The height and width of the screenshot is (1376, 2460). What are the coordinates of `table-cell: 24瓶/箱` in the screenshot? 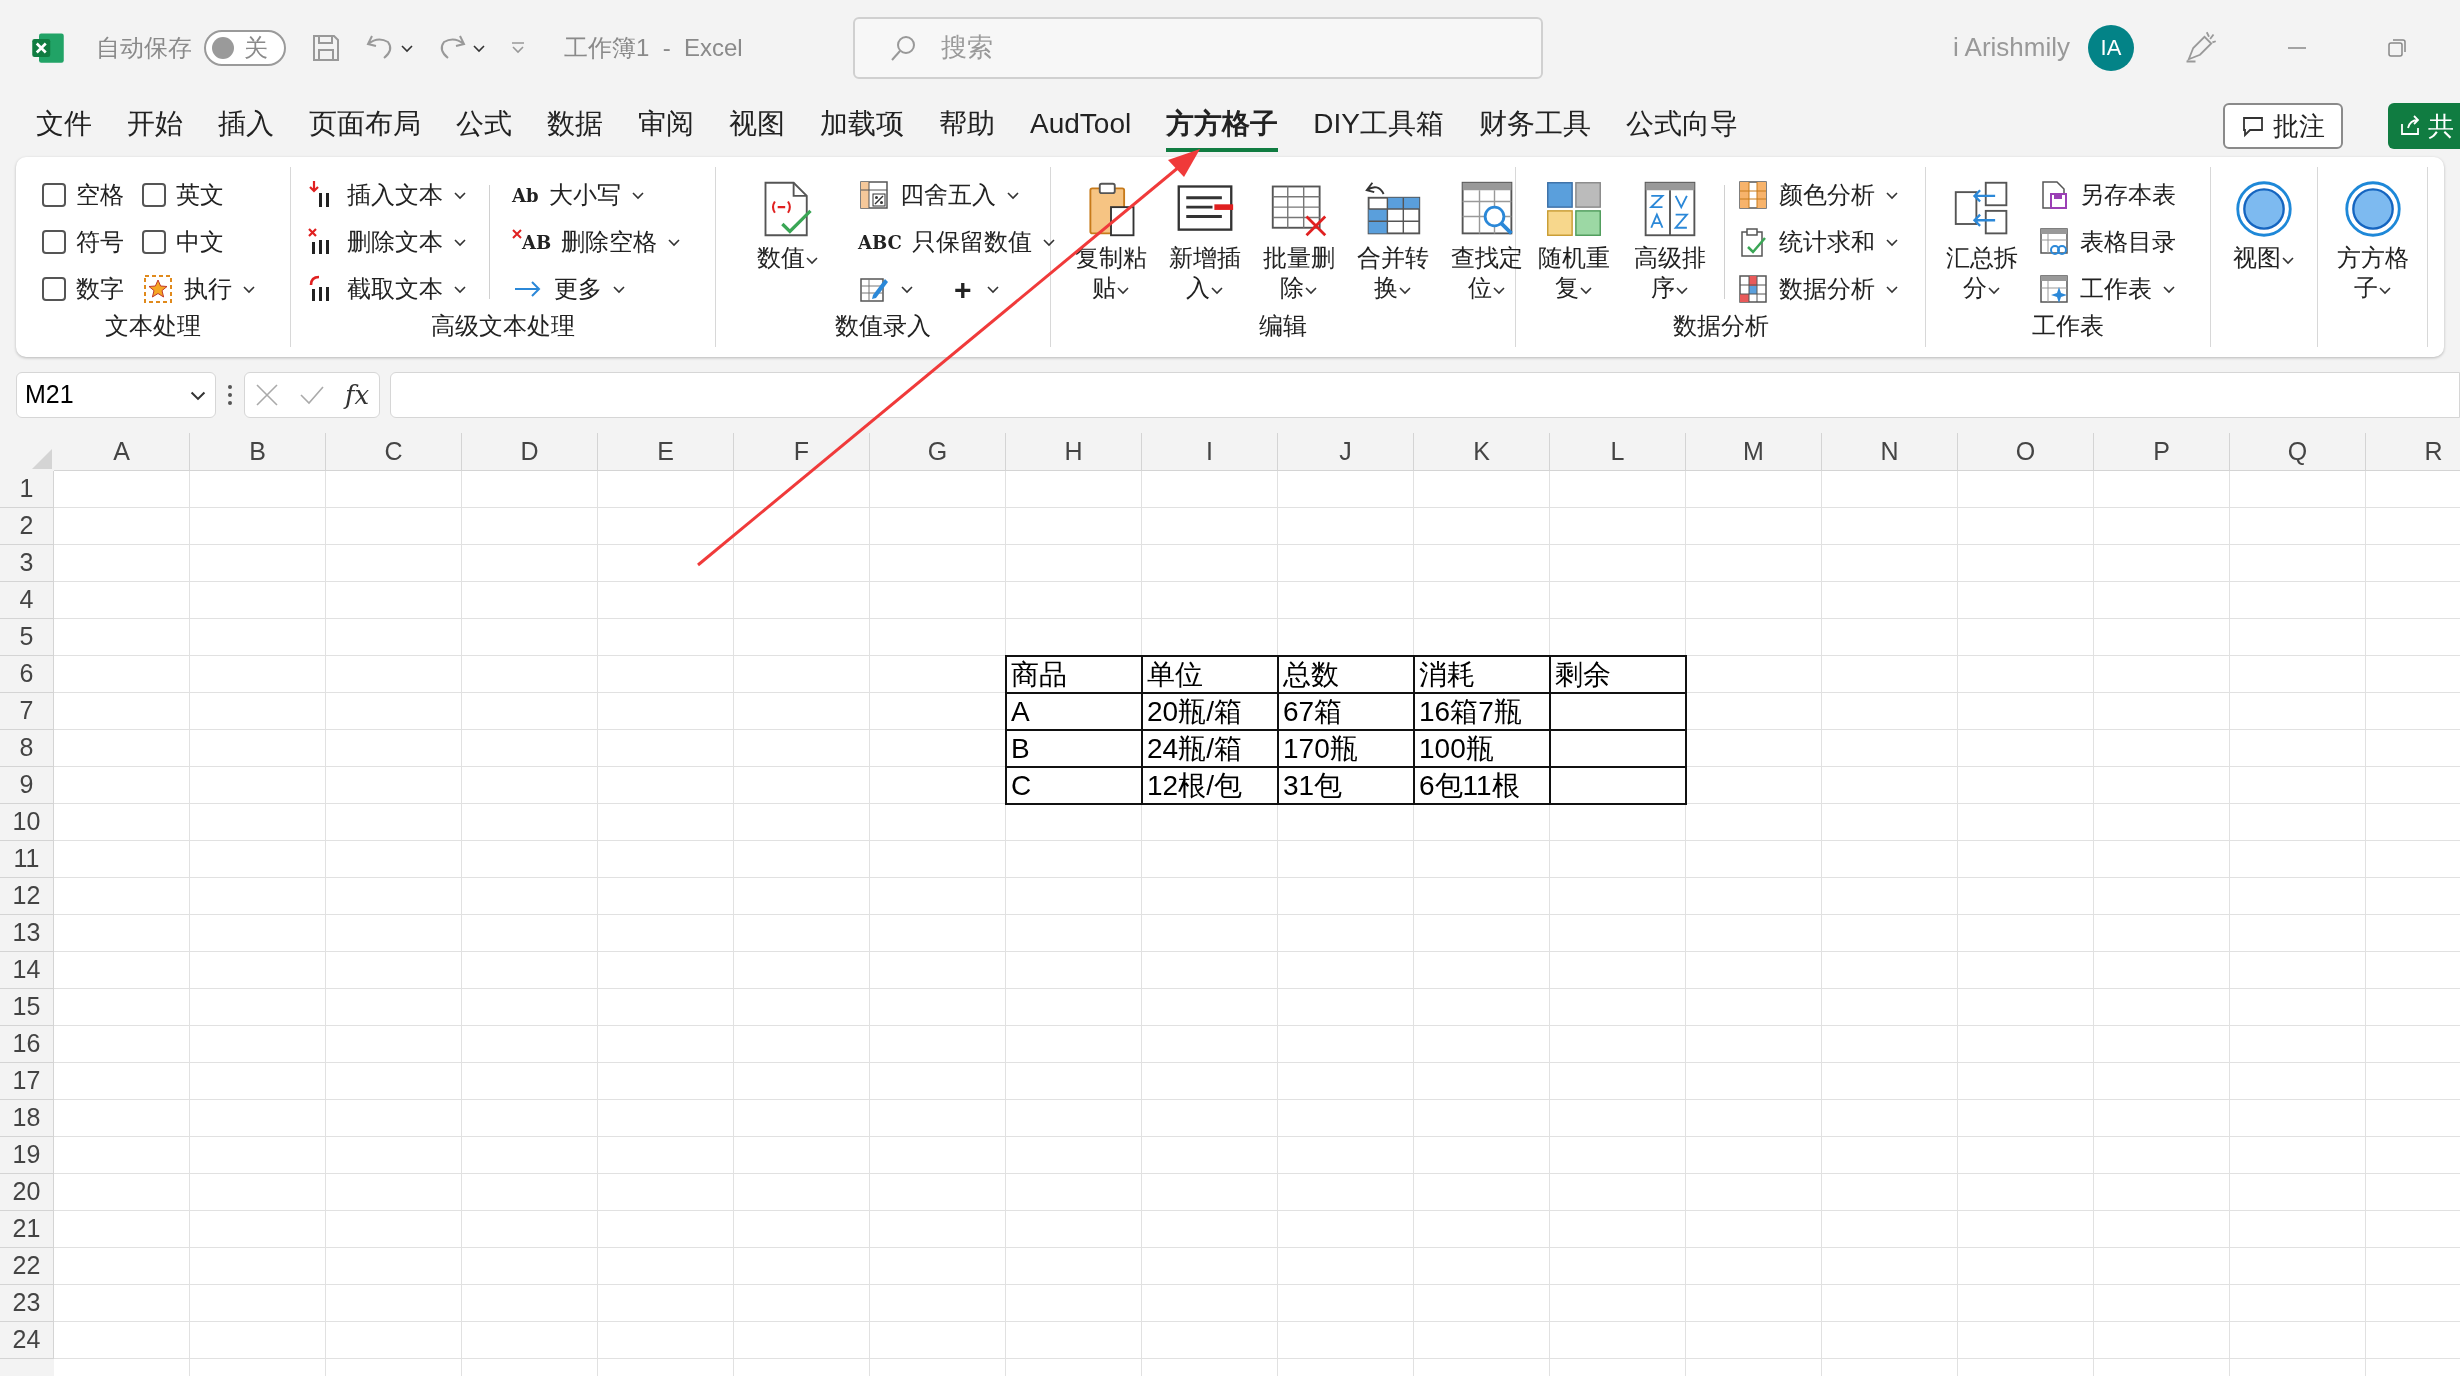 It's located at (1211, 749).